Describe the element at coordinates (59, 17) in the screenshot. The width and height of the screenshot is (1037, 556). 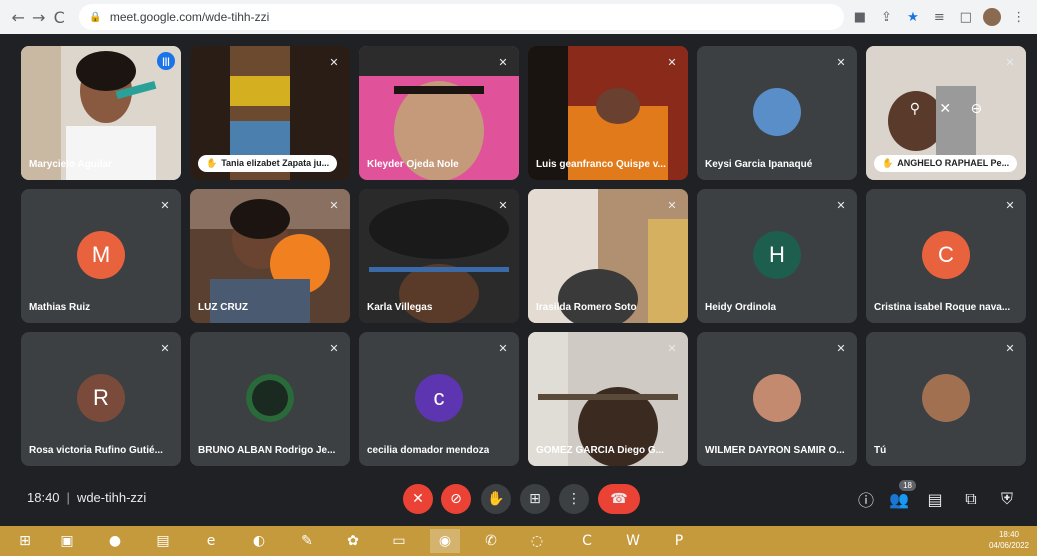
I see `reload-icon: C` at that location.